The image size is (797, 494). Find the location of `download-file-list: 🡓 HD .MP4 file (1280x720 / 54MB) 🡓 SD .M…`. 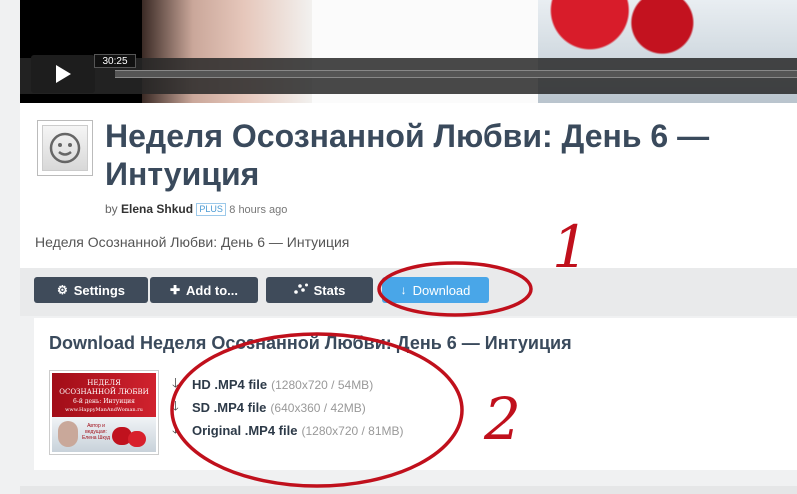

download-file-list: 🡓 HD .MP4 file (1280x720 / 54MB) 🡓 SD .M… is located at coordinates (288, 407).